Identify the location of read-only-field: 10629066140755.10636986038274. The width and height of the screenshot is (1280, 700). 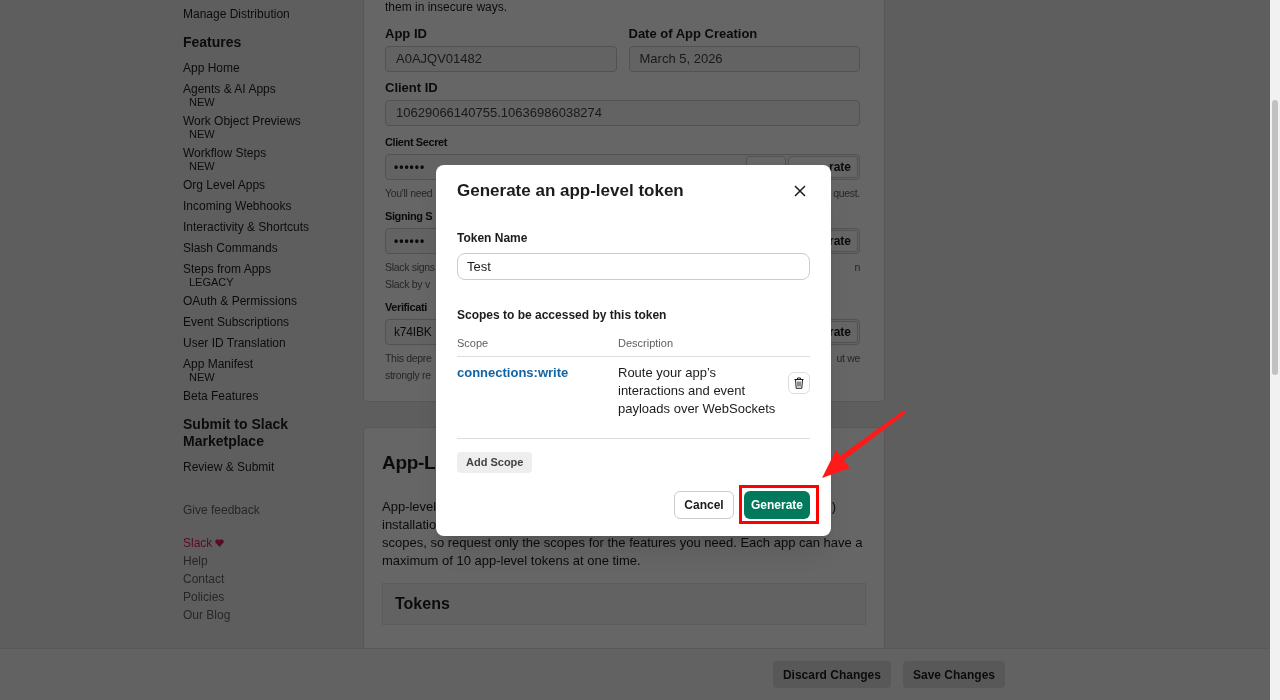
(622, 113).